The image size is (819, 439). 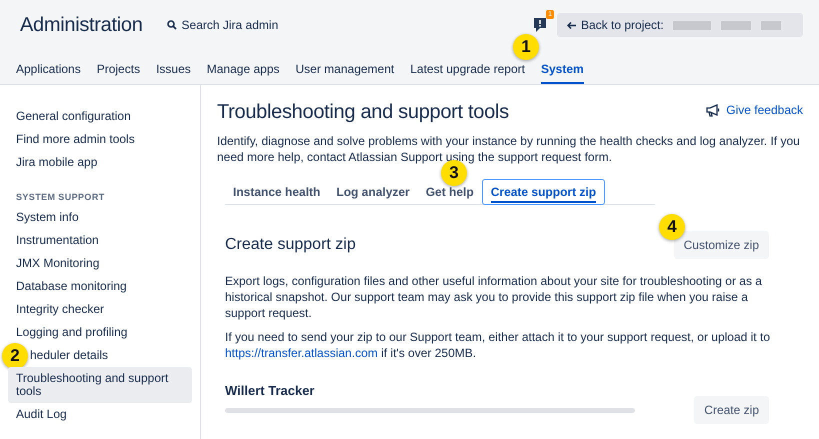 I want to click on nav-tab: Issues, so click(x=173, y=72).